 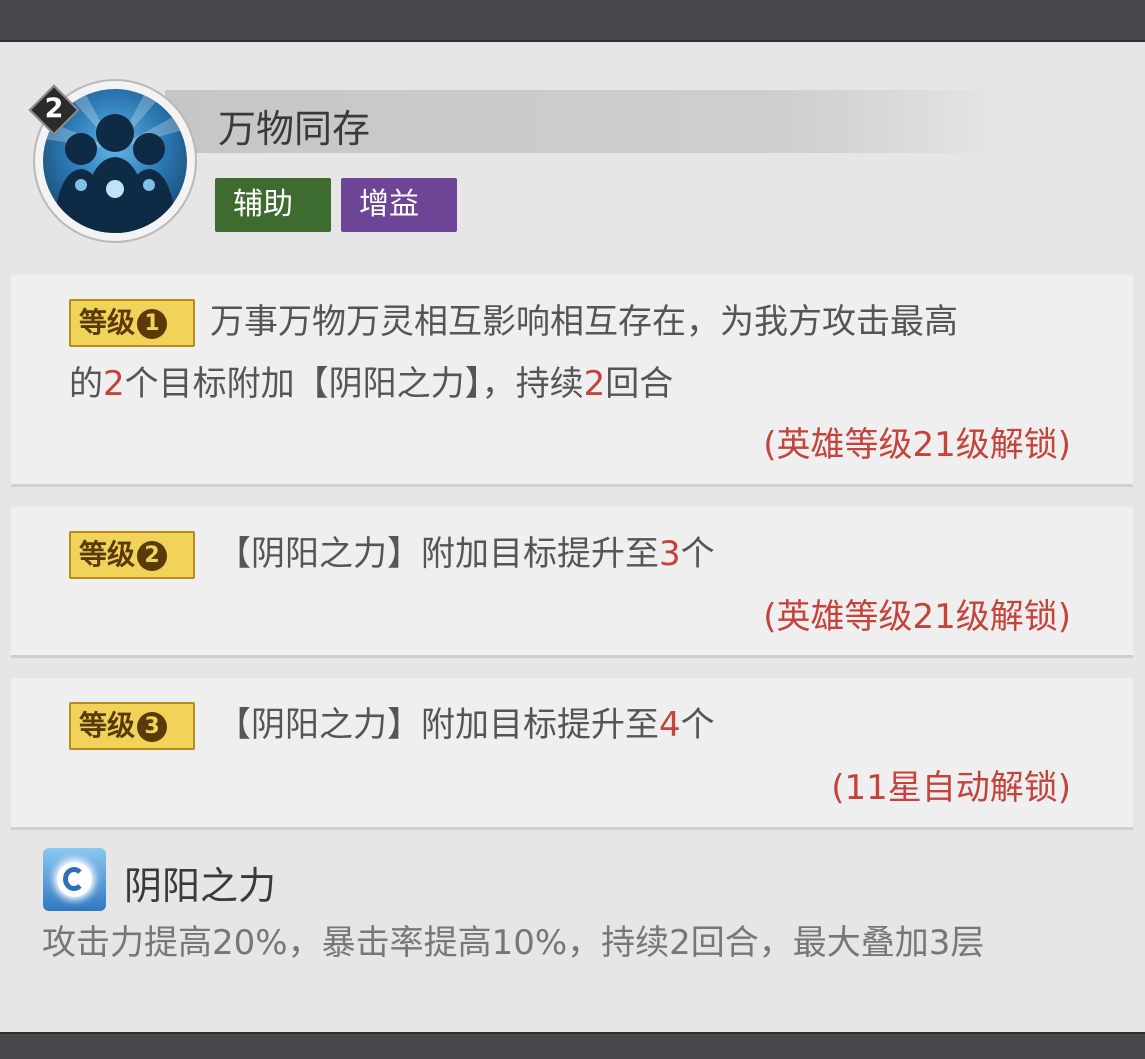 What do you see at coordinates (513, 943) in the screenshot?
I see `effect-description: 攻击力提高20%，暴击率提高10%，持续2回合，最大叠加3层` at bounding box center [513, 943].